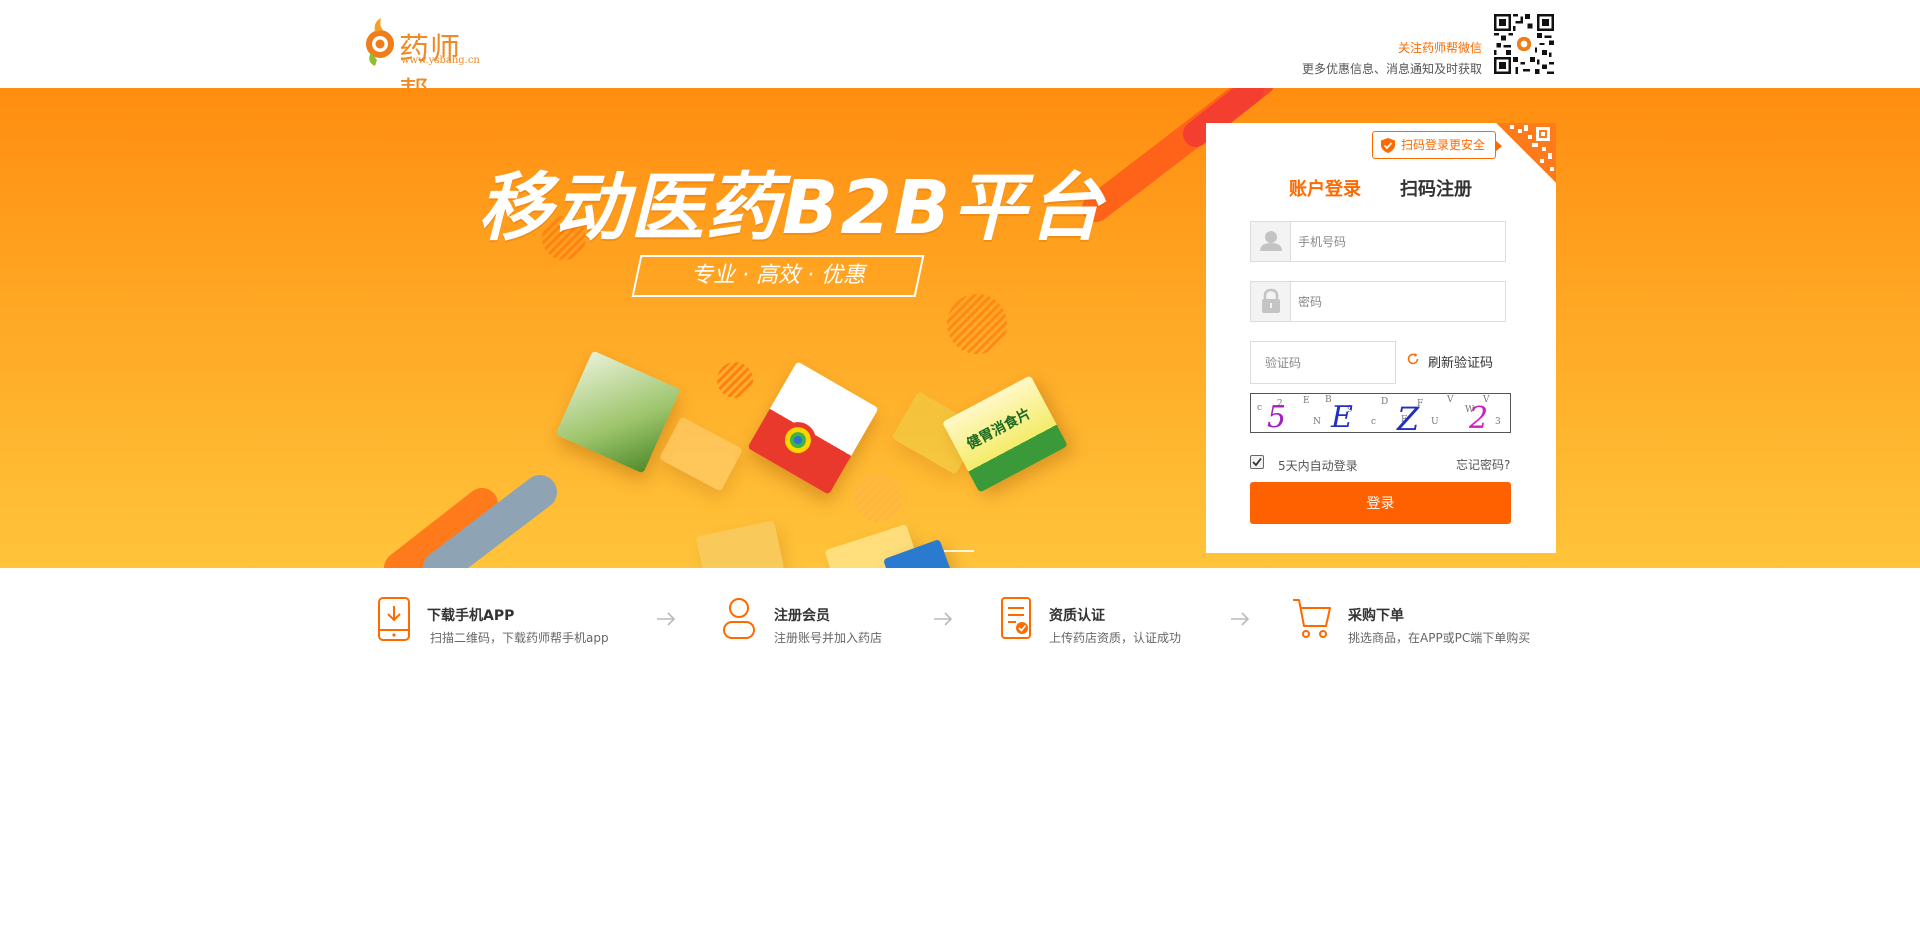 The image size is (1920, 926). I want to click on step-download-desc: 扫描二维码，下载药师帮手机app, so click(519, 638).